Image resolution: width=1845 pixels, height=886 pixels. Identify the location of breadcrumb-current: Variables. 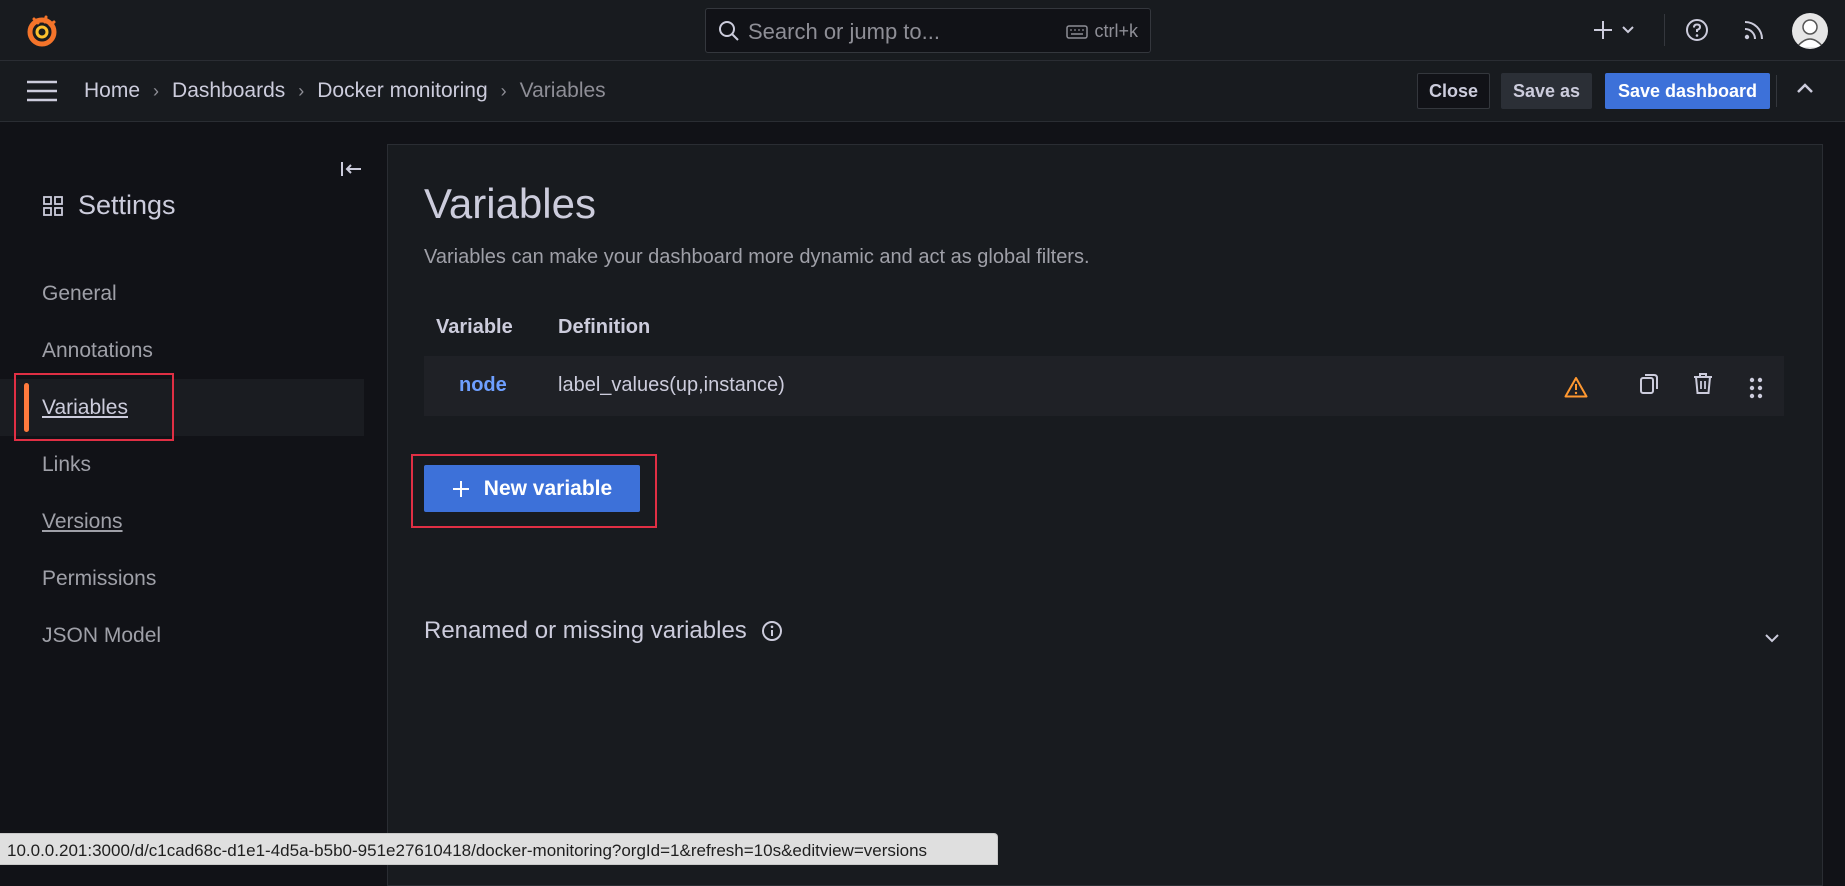
(562, 90).